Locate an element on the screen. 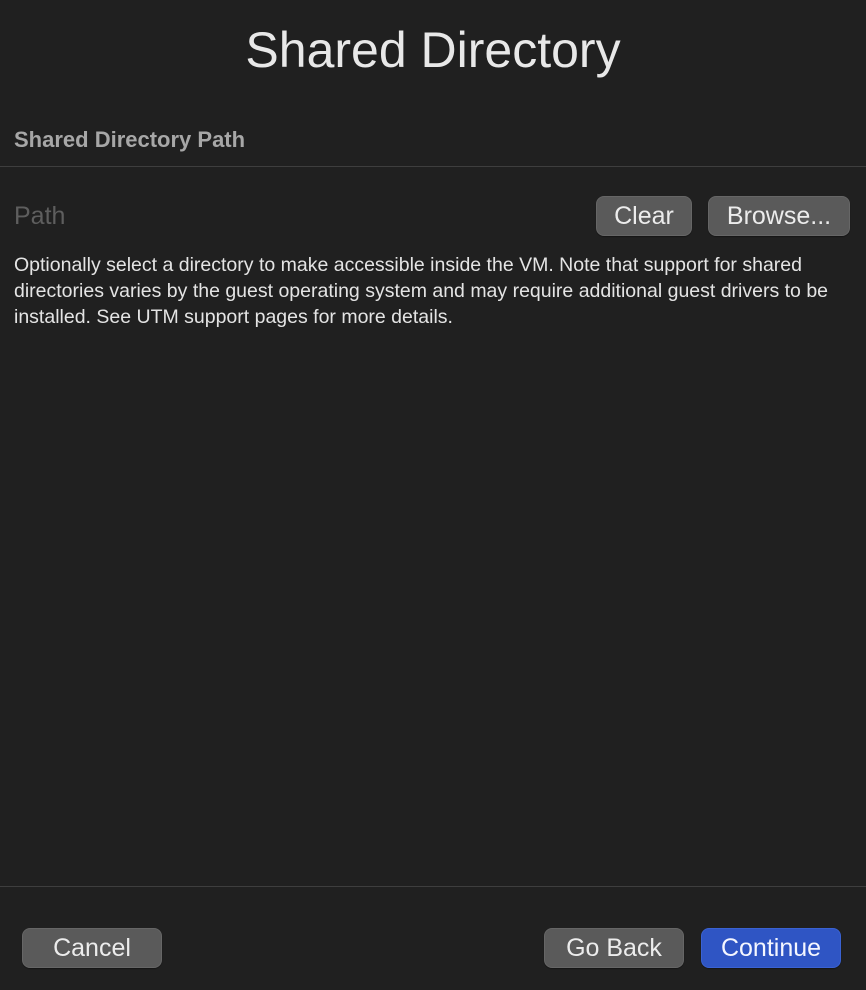 This screenshot has height=990, width=866. section-divider is located at coordinates (433, 166).